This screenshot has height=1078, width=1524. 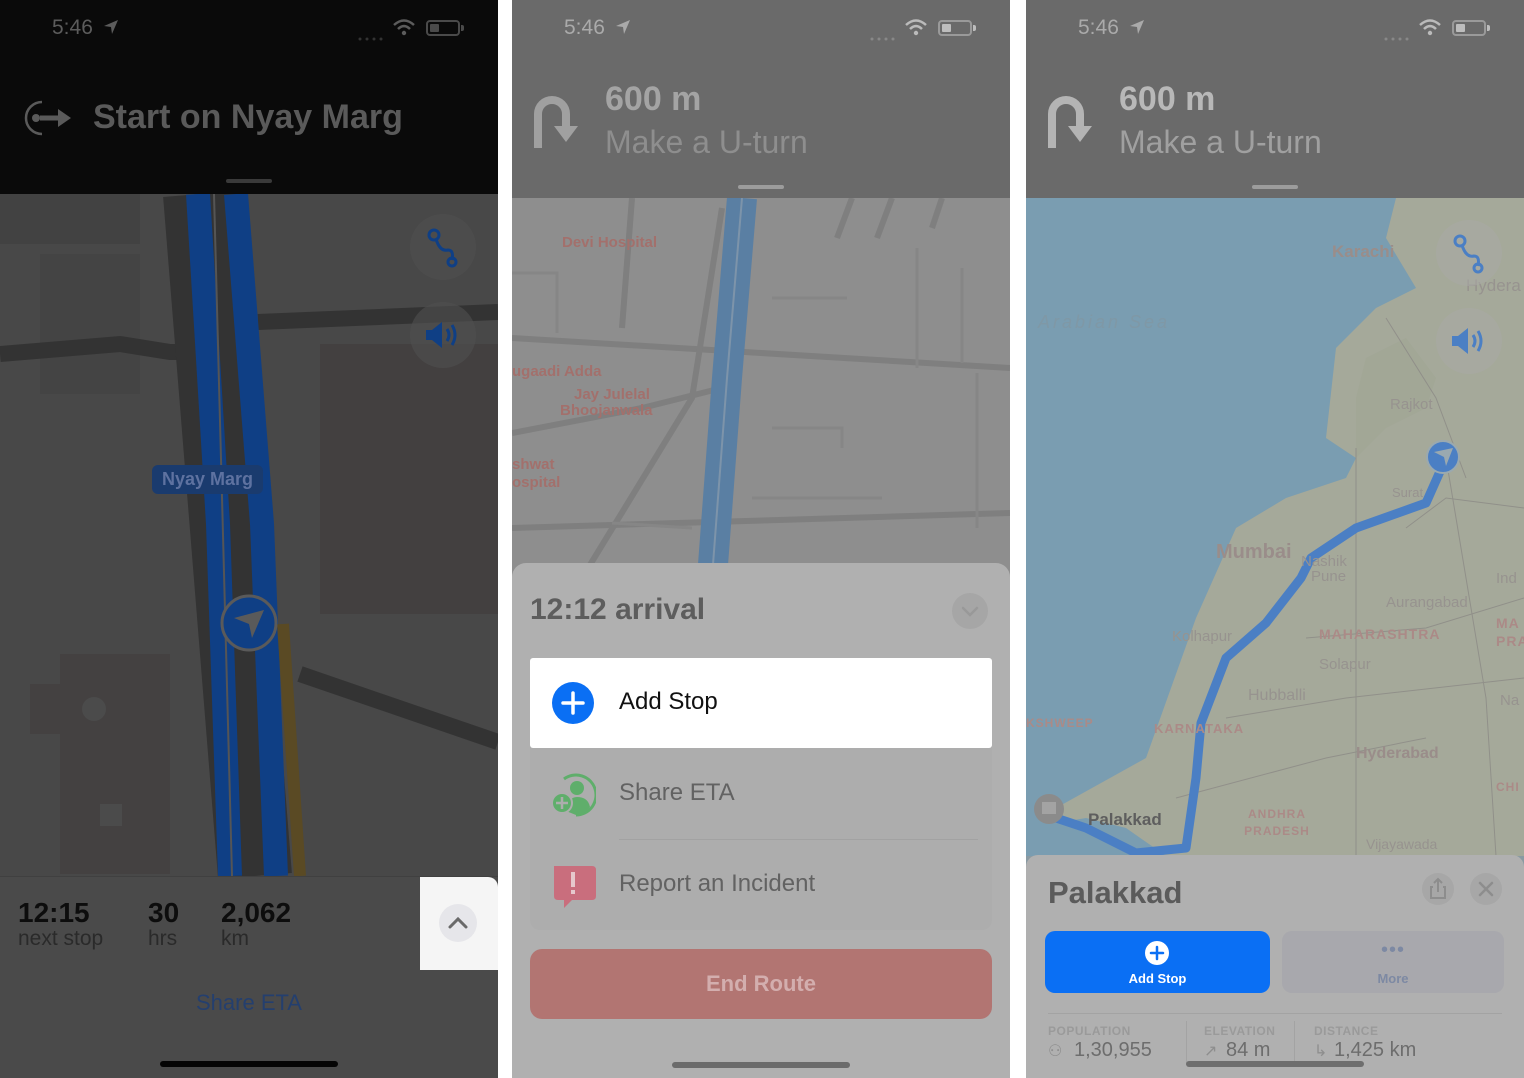 I want to click on chevron-down-icon, so click(x=970, y=611).